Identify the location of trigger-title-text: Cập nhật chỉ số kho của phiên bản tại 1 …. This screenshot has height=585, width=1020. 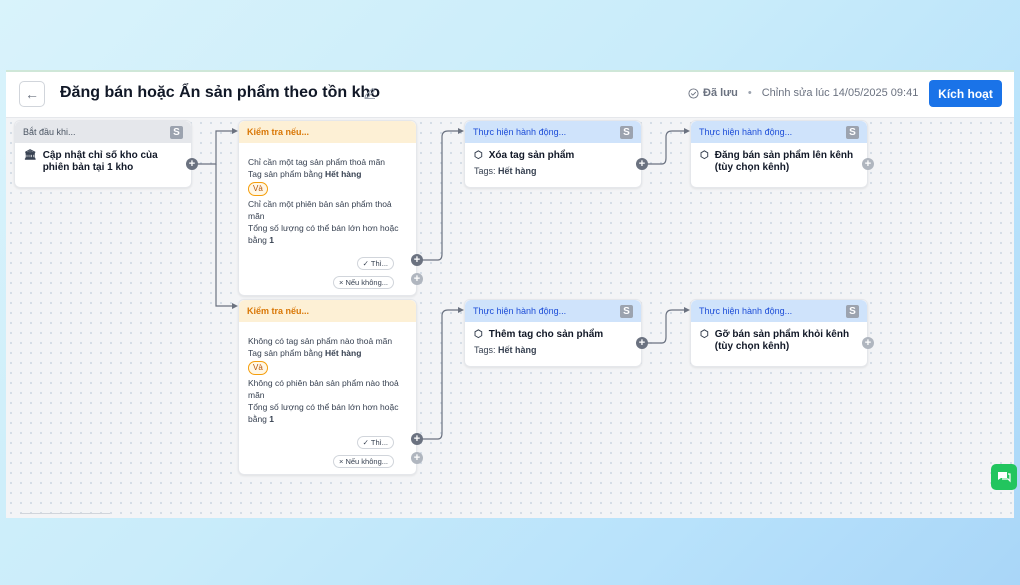
(100, 161).